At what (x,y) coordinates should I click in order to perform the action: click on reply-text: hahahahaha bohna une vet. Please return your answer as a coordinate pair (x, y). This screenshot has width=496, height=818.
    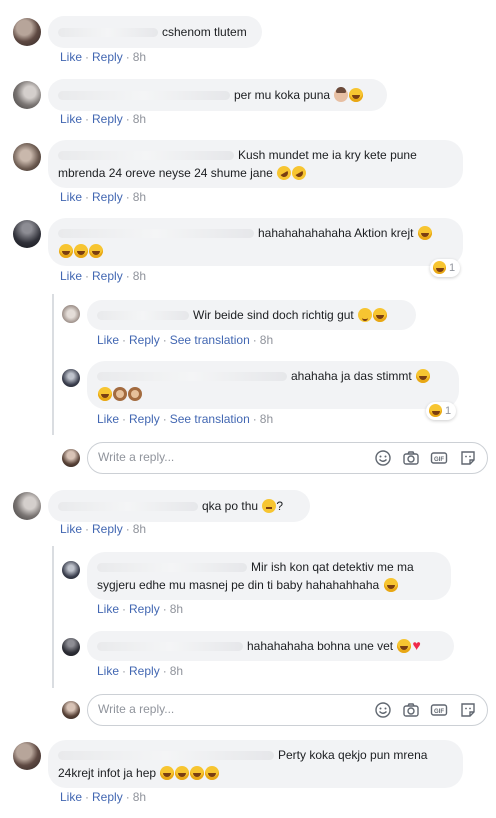
    Looking at the image, I should click on (320, 646).